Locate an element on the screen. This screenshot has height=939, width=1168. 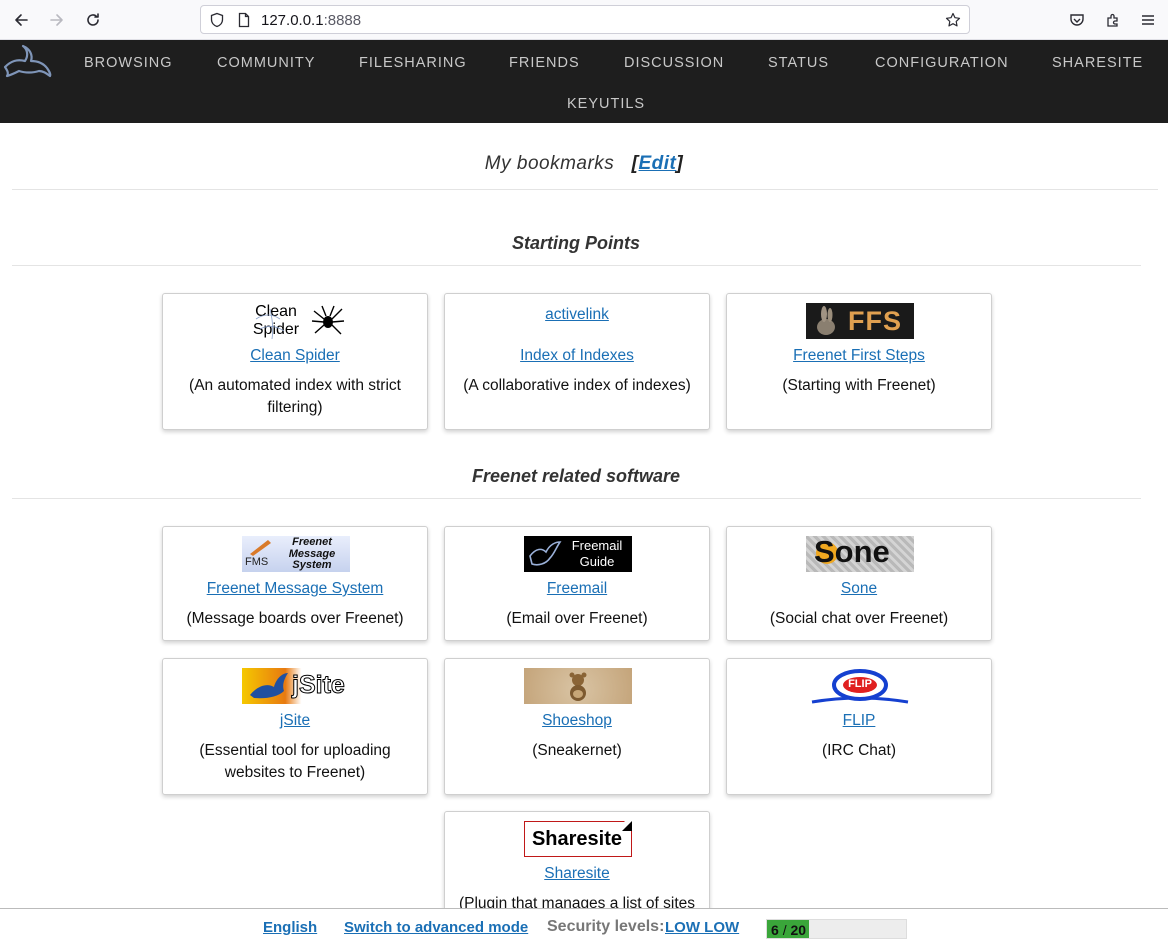
fms-description: (Message boards over Freenet) is located at coordinates (295, 618).